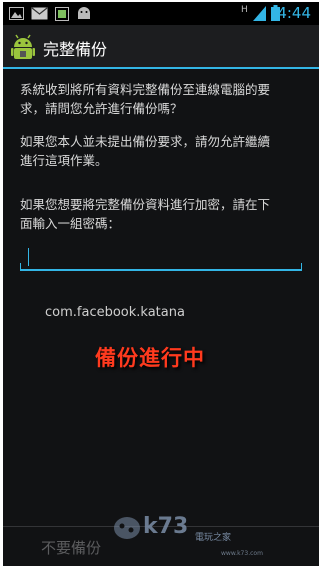 This screenshot has width=324, height=571. What do you see at coordinates (101, 108) in the screenshot?
I see `message-line: 求，請問您允許進行備份嗎？` at bounding box center [101, 108].